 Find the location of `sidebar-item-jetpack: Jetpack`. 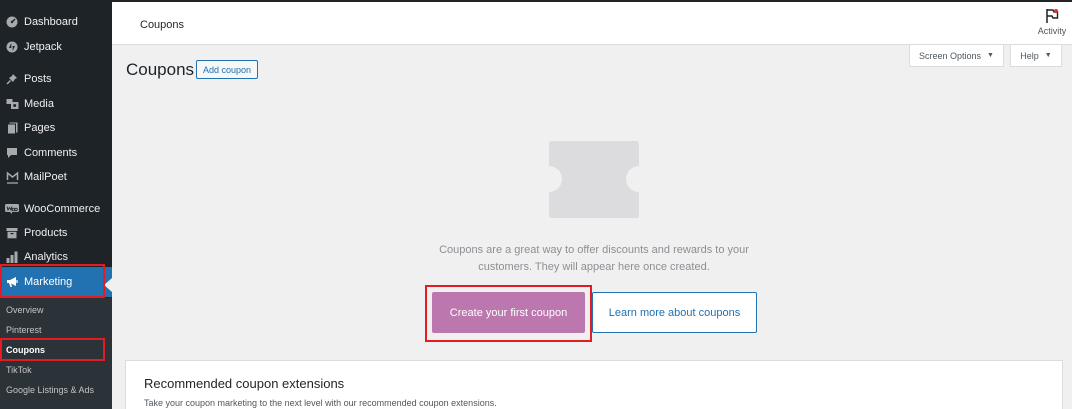

sidebar-item-jetpack: Jetpack is located at coordinates (56, 47).